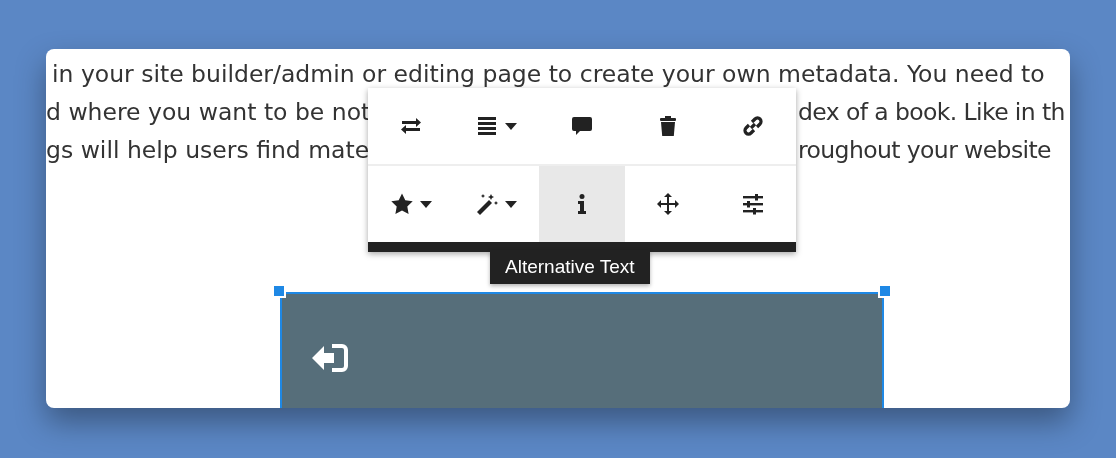 This screenshot has width=1116, height=458. What do you see at coordinates (924, 150) in the screenshot?
I see `paragraph-text: roughout your website` at bounding box center [924, 150].